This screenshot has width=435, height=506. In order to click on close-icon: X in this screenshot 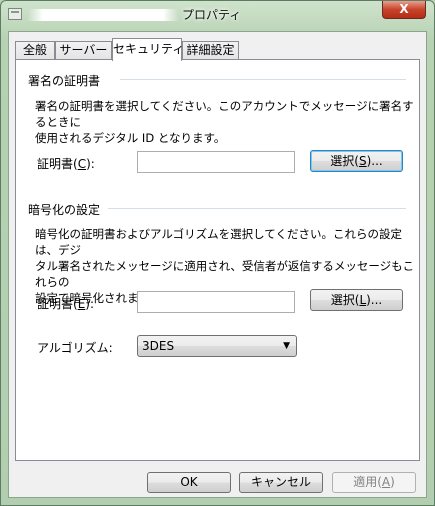, I will do `click(404, 9)`.